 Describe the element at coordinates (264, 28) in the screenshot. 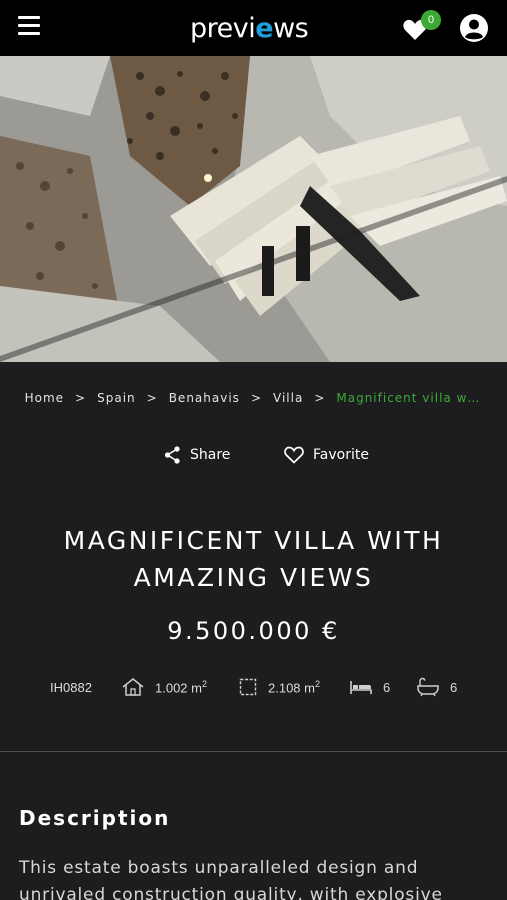

I see `logo-mark: e` at that location.